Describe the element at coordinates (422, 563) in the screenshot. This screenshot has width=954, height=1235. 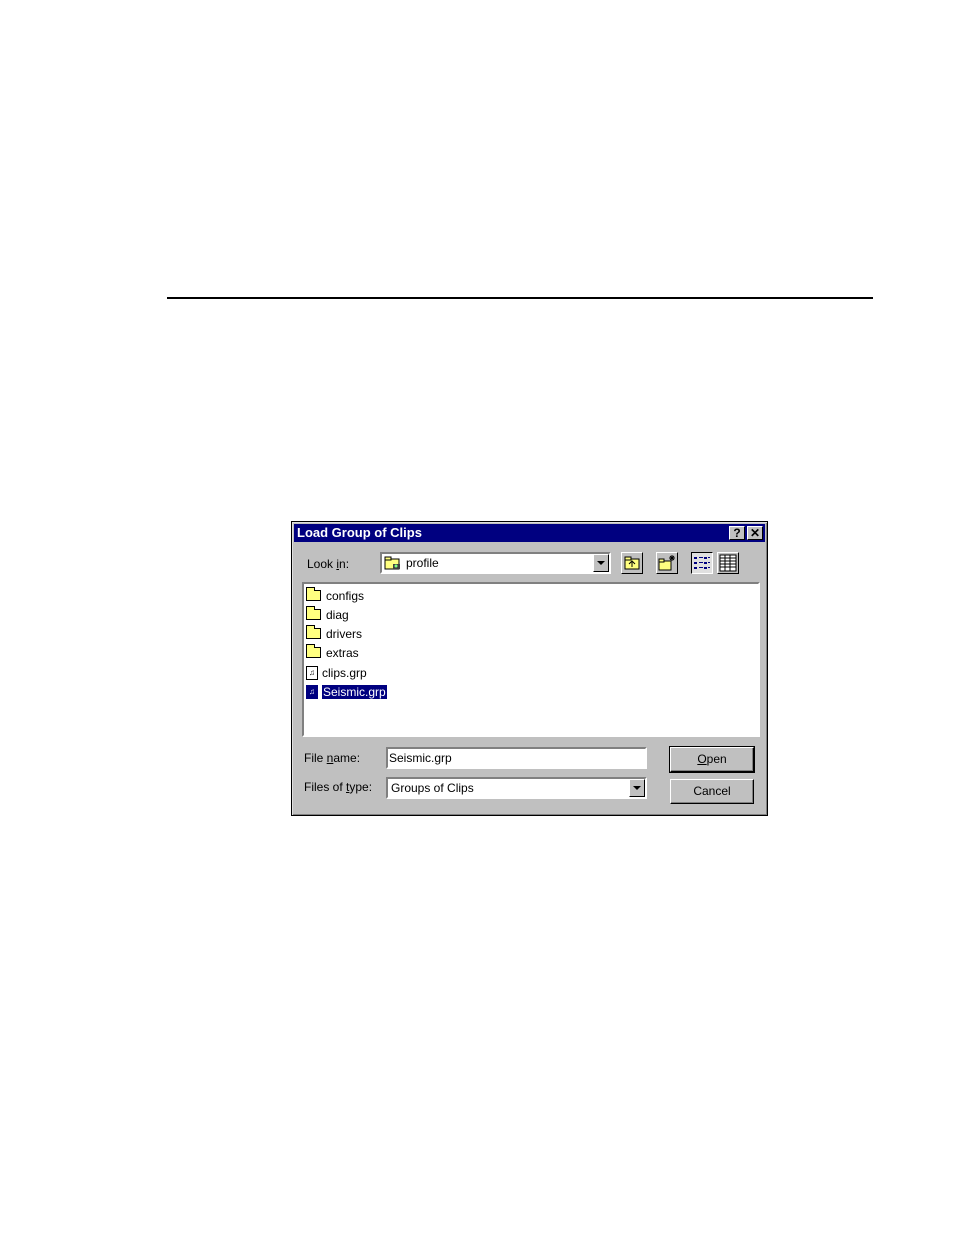
I see `look-in-value: profile` at that location.